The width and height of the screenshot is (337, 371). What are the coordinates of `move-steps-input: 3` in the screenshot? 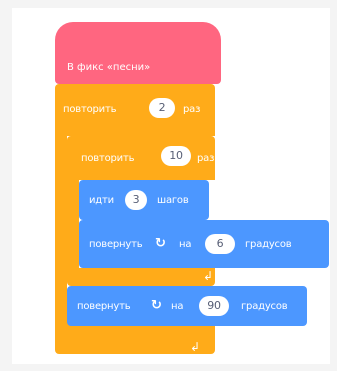 It's located at (136, 200).